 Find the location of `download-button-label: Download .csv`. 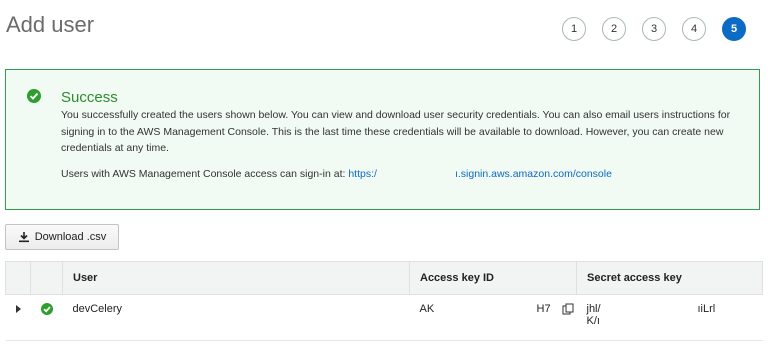

download-button-label: Download .csv is located at coordinates (70, 237).